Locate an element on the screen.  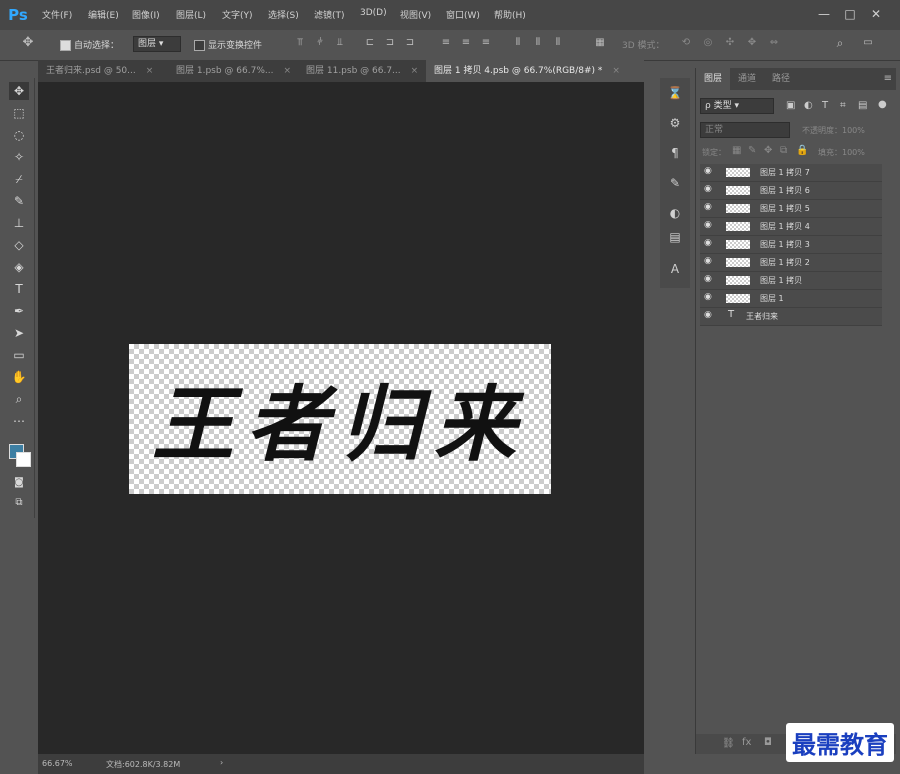
filter-toggle-icon: ● is located at coordinates (882, 104).